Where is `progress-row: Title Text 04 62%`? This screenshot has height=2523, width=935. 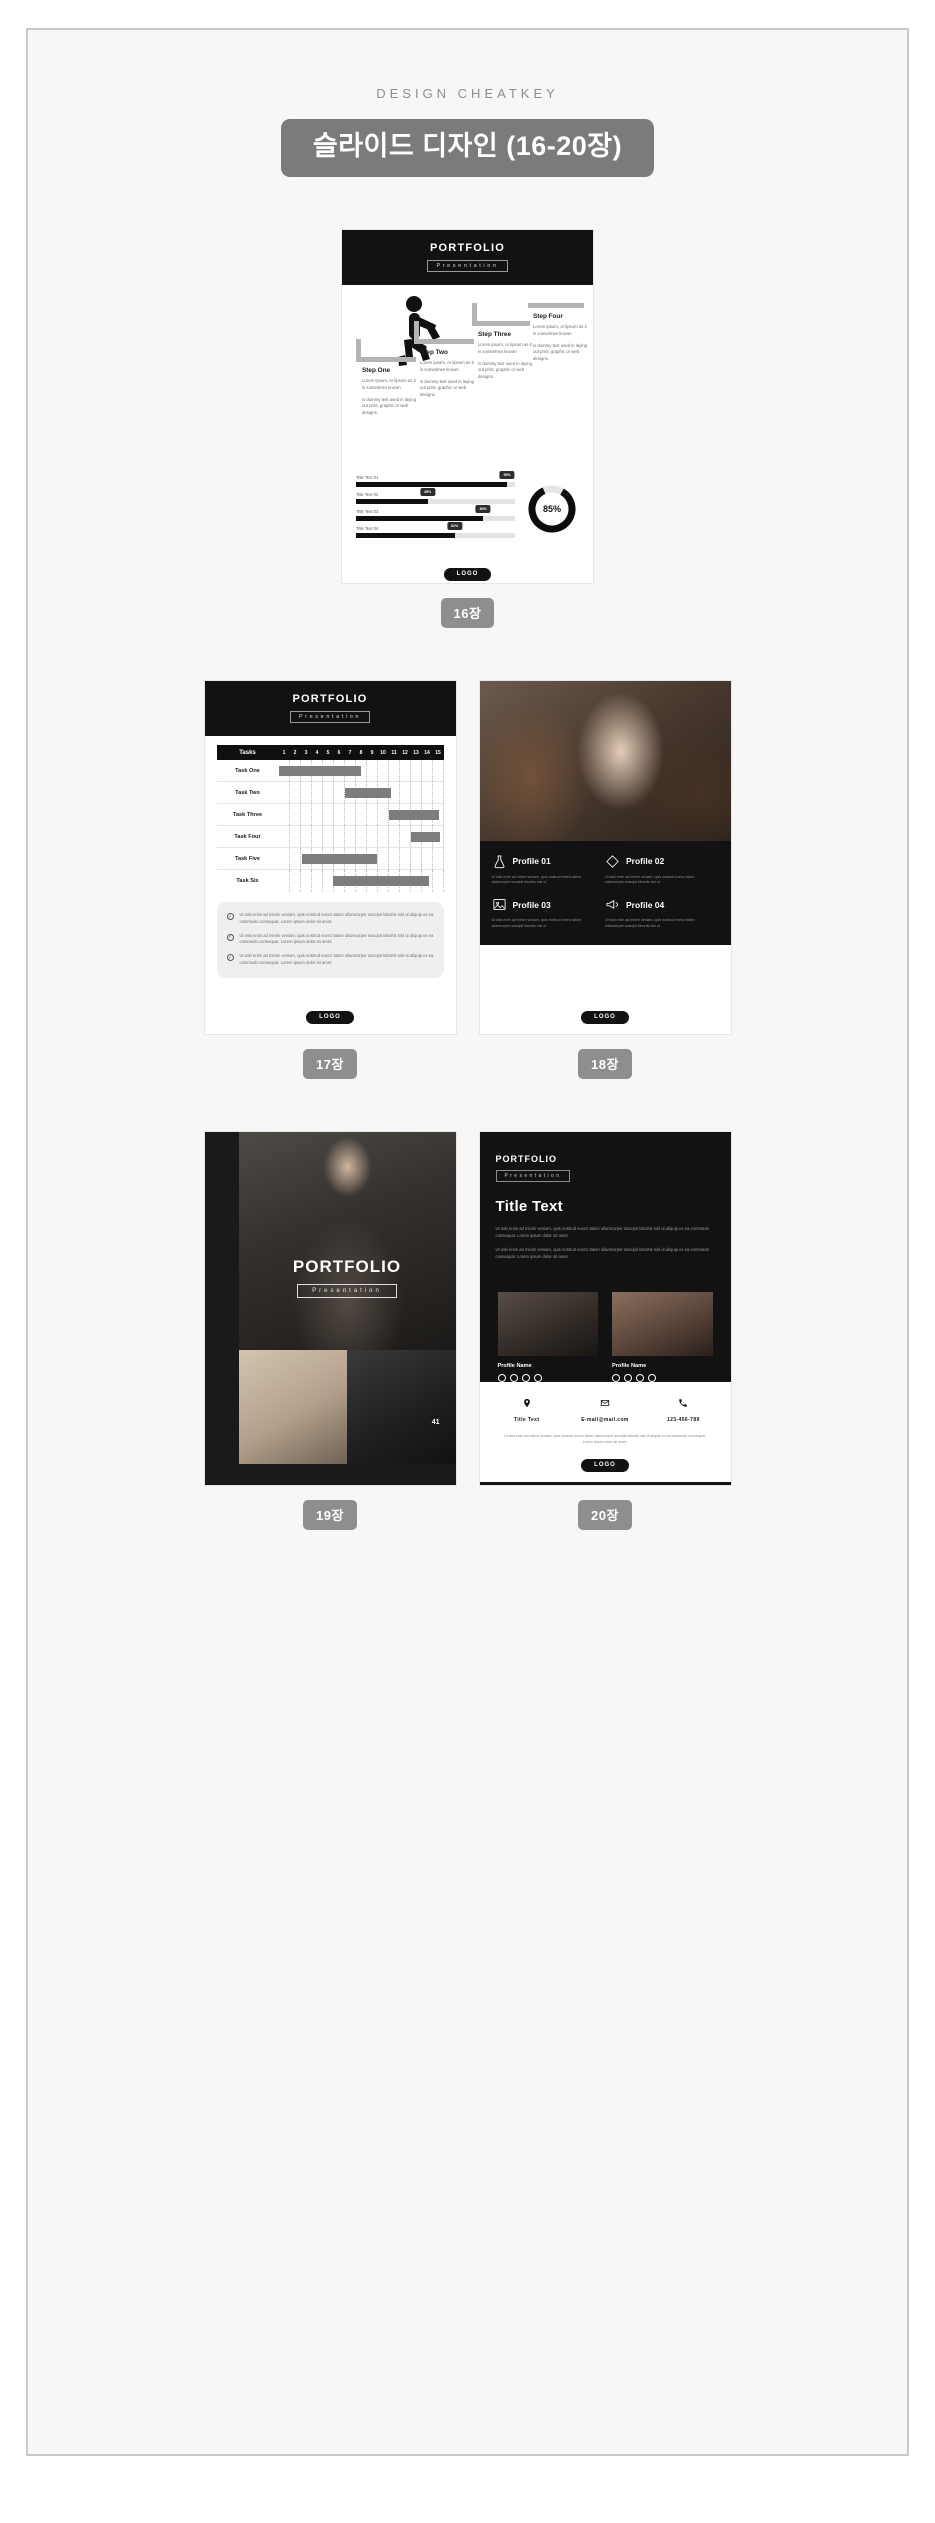 progress-row: Title Text 04 62% is located at coordinates (435, 530).